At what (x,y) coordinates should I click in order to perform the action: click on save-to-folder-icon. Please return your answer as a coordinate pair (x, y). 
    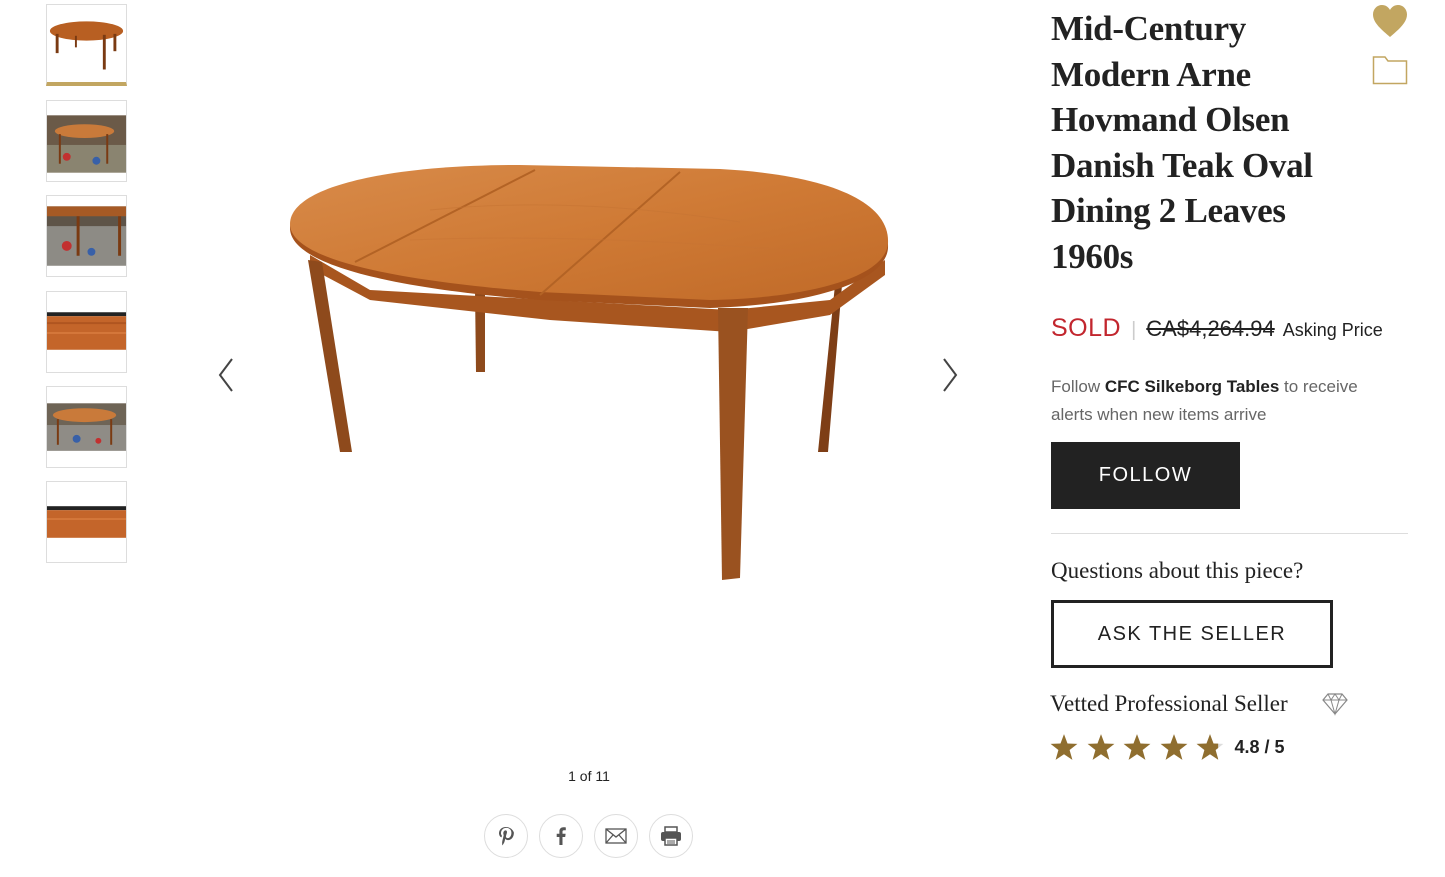
    Looking at the image, I should click on (1390, 69).